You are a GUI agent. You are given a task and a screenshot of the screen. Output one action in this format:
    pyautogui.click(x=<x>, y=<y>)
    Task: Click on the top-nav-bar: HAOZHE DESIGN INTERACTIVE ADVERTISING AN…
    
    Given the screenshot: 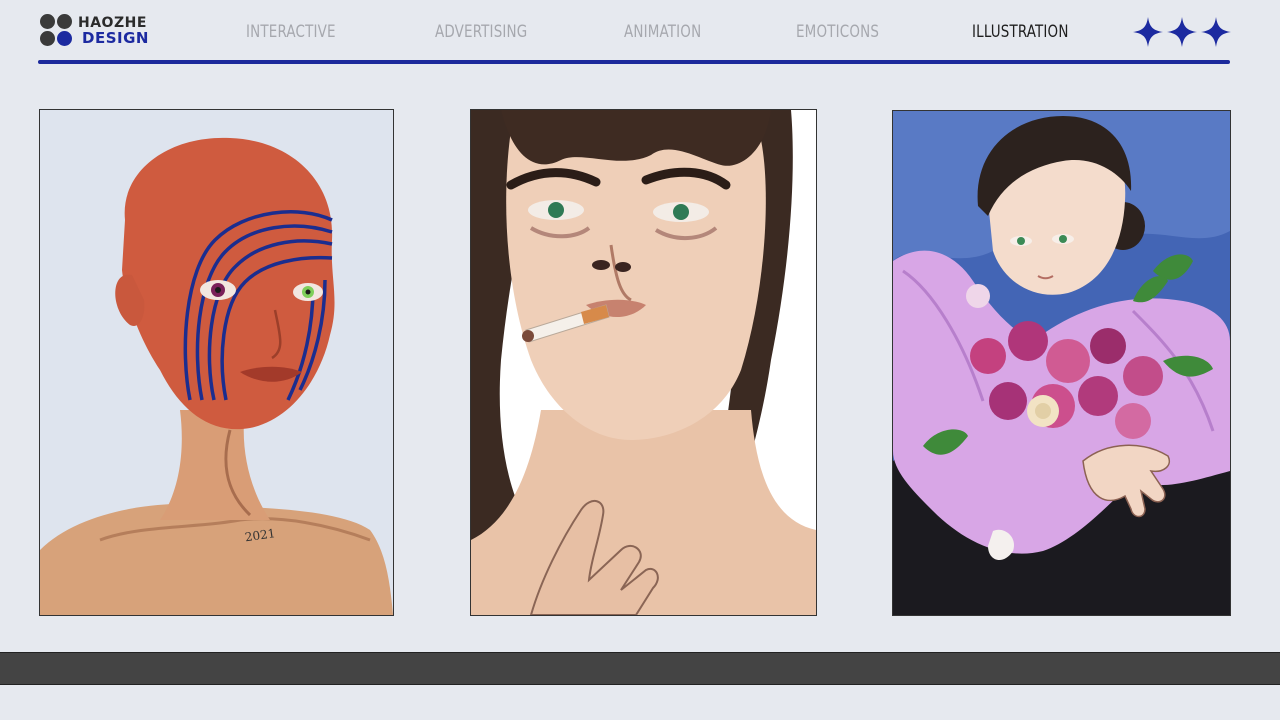 What is the action you would take?
    pyautogui.click(x=640, y=32)
    